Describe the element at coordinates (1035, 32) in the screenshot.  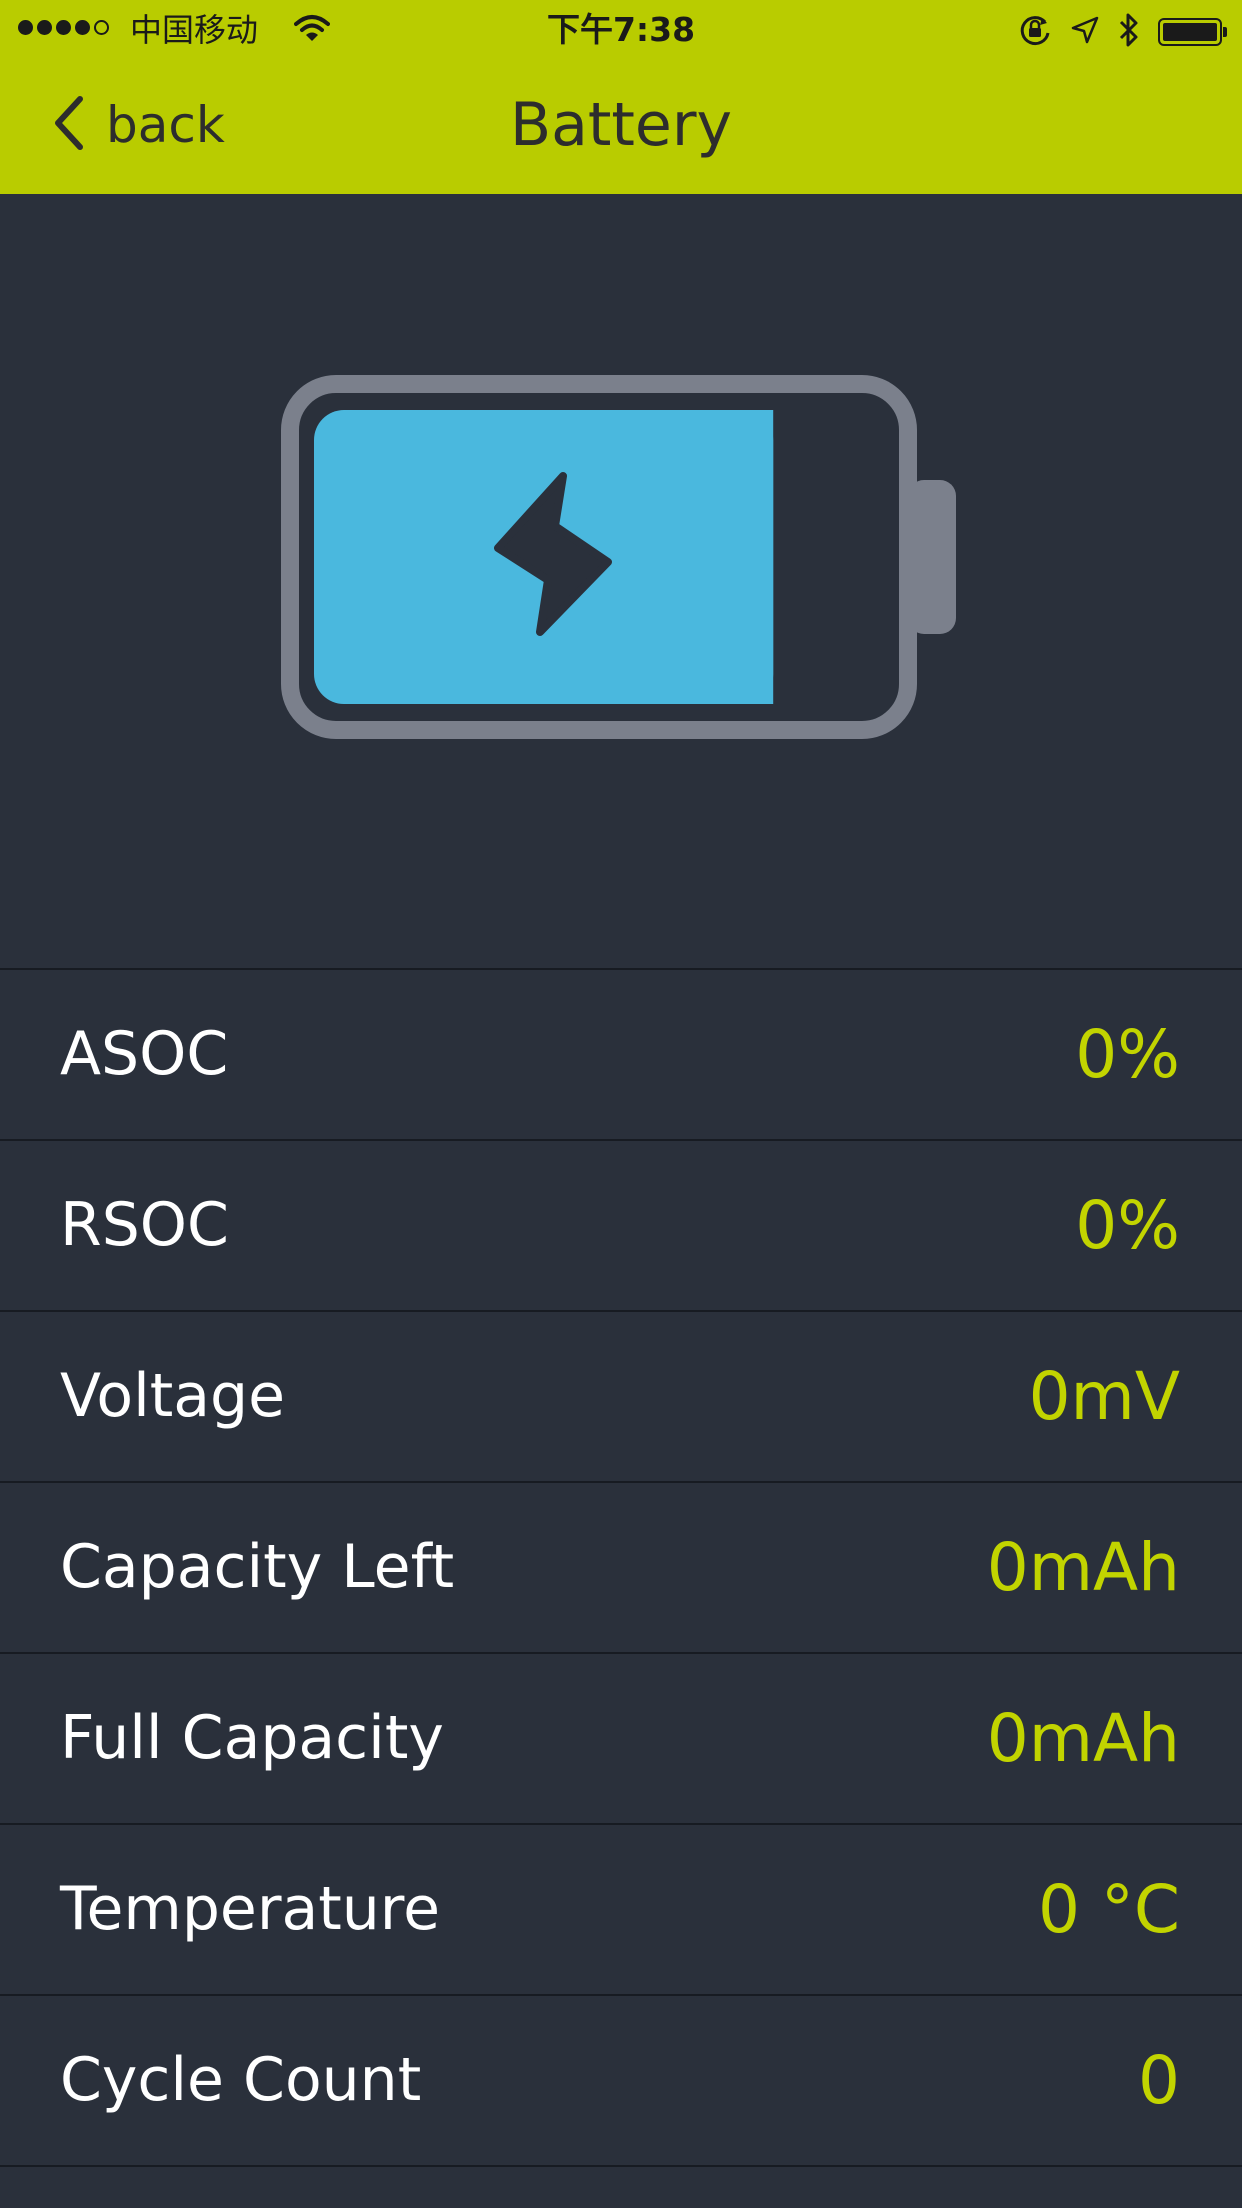
I see `orientation-lock-icon` at that location.